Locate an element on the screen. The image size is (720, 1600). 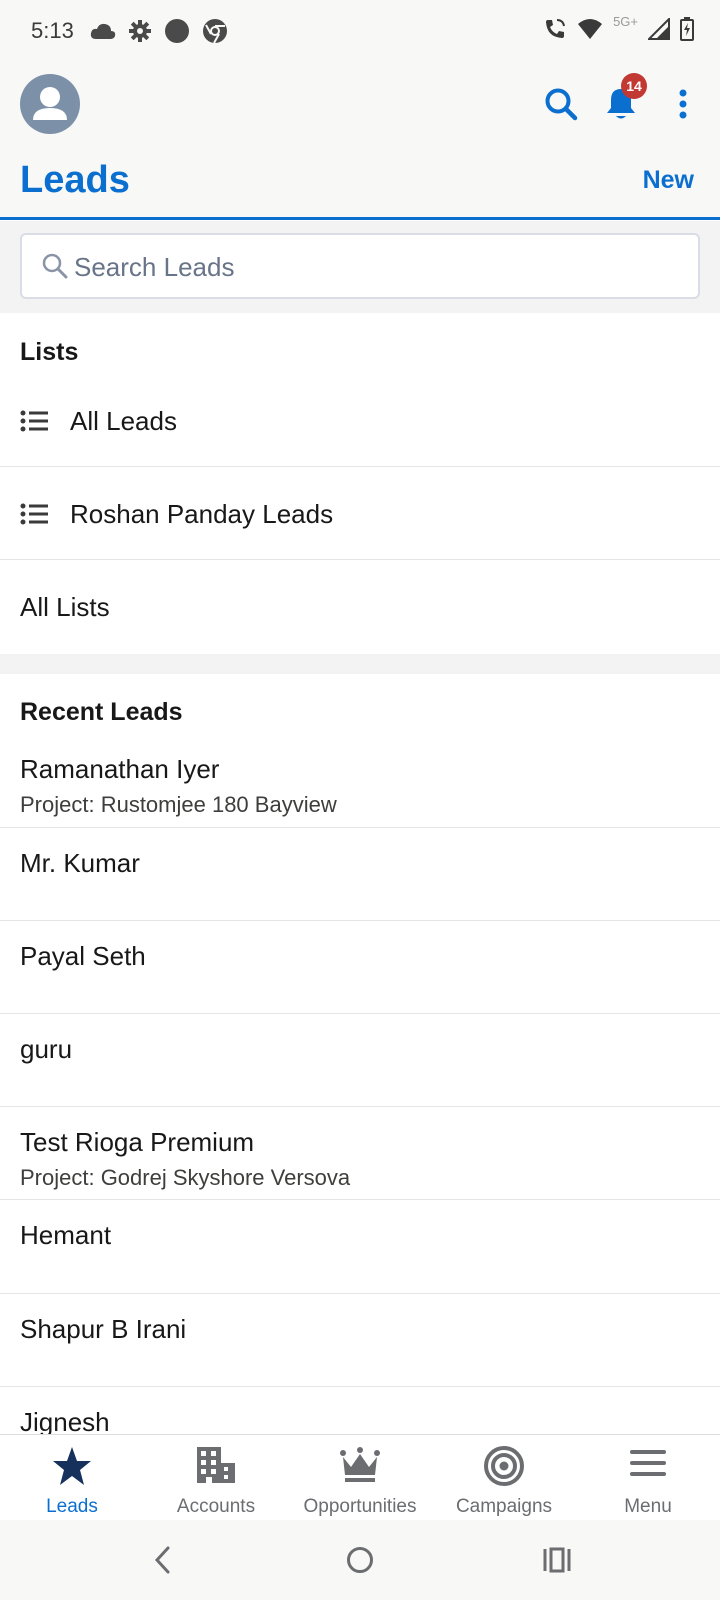
recent-apps-icon is located at coordinates (557, 1560).